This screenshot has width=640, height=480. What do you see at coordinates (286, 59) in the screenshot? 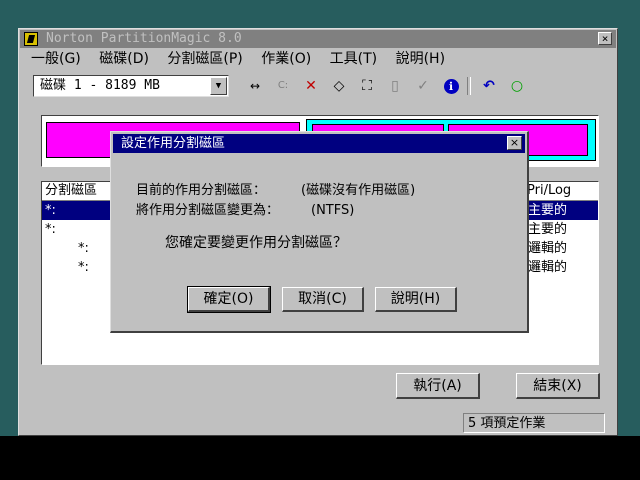
I see `menu-operations: 作業(O)` at bounding box center [286, 59].